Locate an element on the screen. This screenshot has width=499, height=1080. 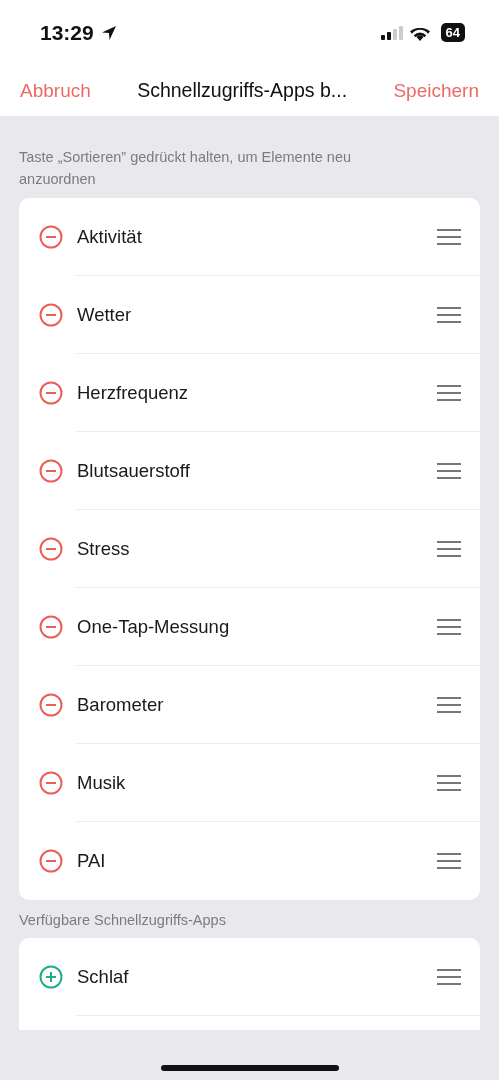
app-label: PAI is located at coordinates (92, 861).